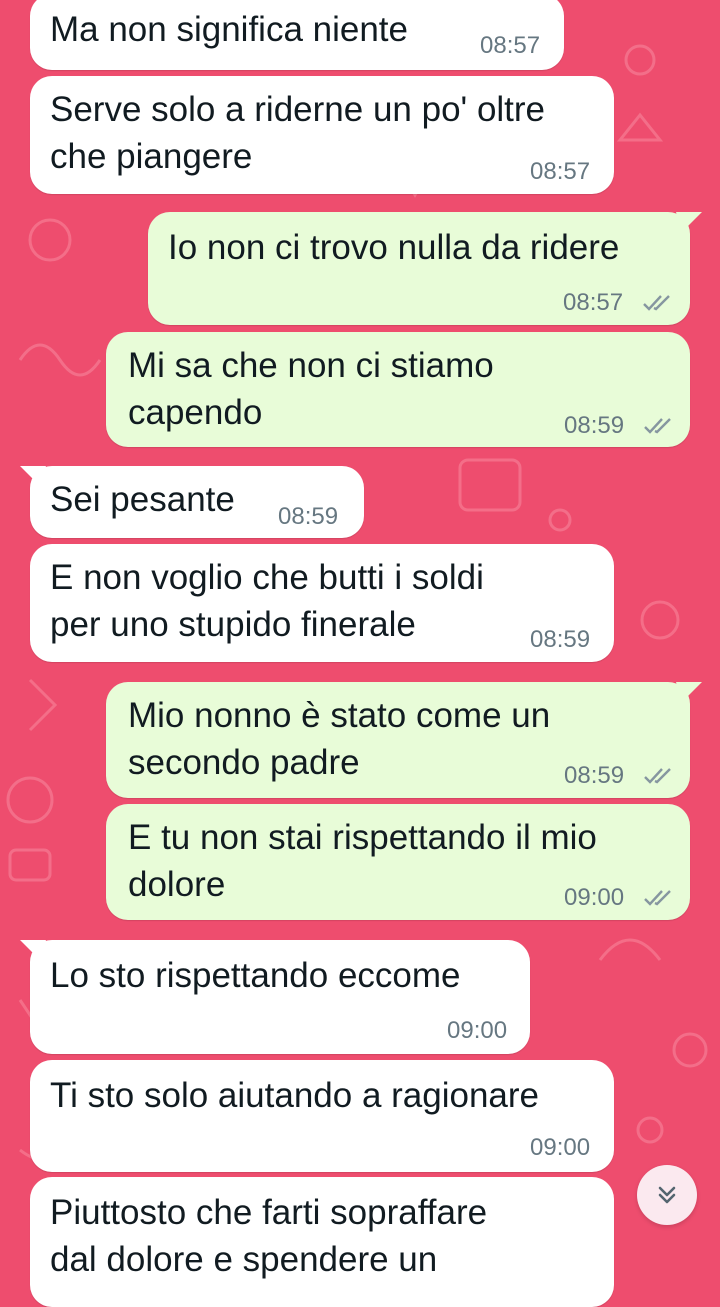  Describe the element at coordinates (394, 247) in the screenshot. I see `message-text: Io non ci trovo nulla da ridere` at that location.